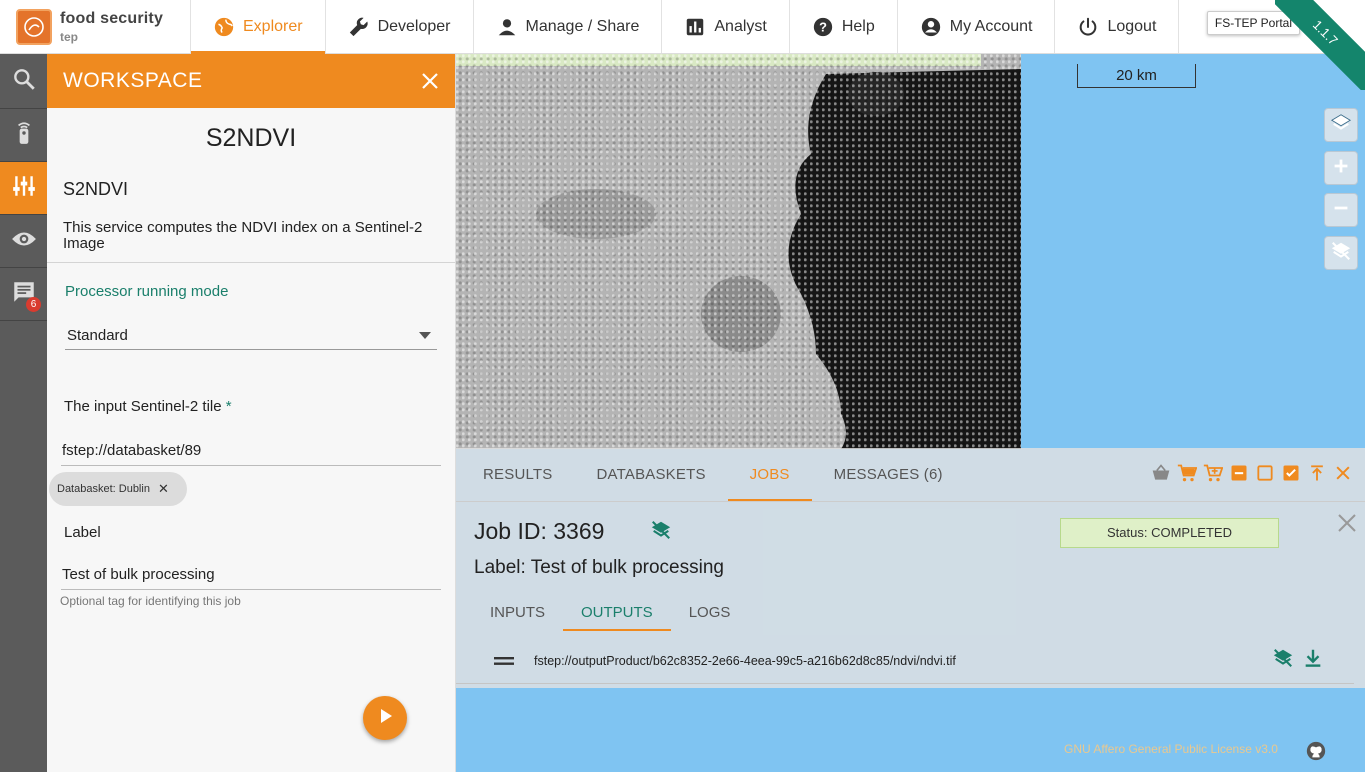  What do you see at coordinates (769, 474) in the screenshot?
I see `tab-jobs: JOBS` at bounding box center [769, 474].